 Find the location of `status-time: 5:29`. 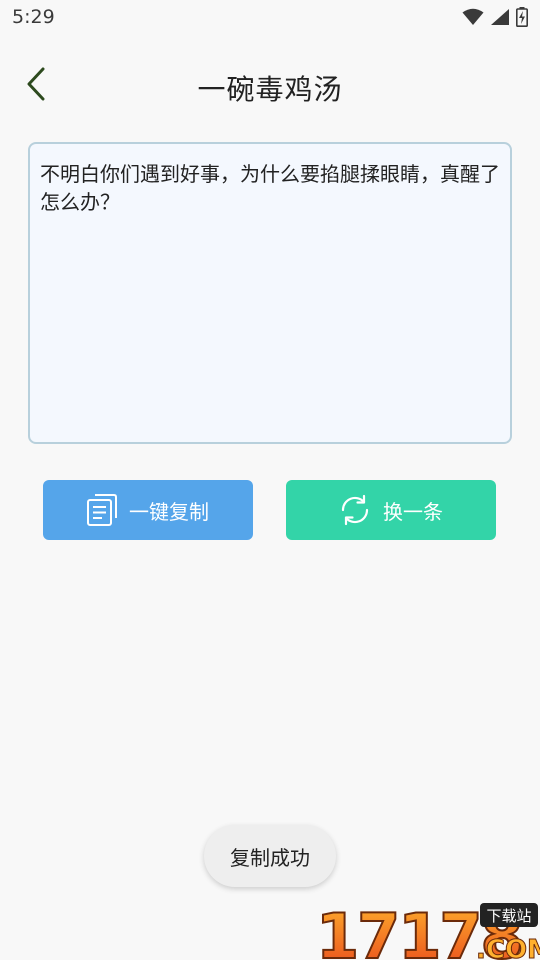

status-time: 5:29 is located at coordinates (33, 17).